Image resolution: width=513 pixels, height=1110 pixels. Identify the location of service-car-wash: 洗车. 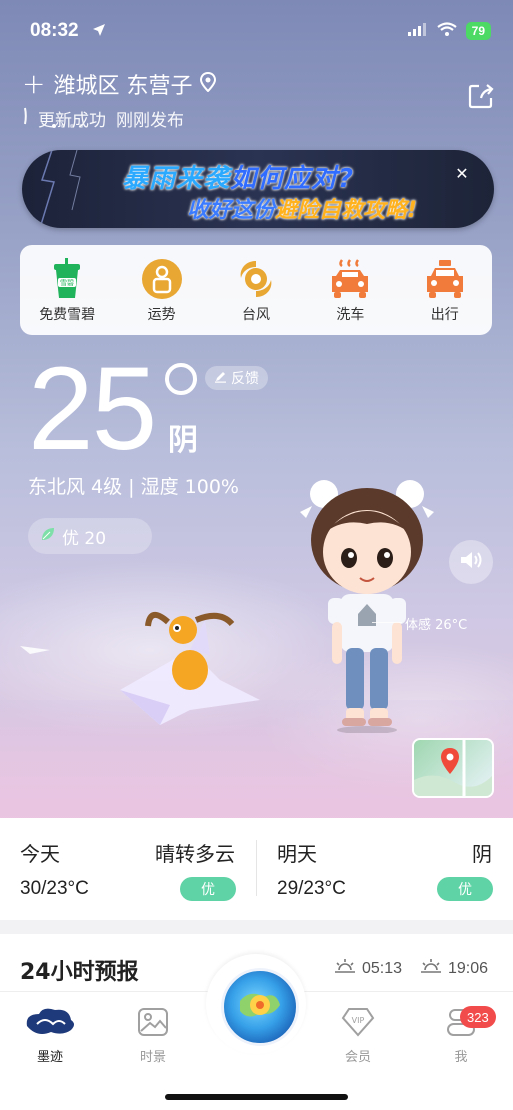
(350, 290).